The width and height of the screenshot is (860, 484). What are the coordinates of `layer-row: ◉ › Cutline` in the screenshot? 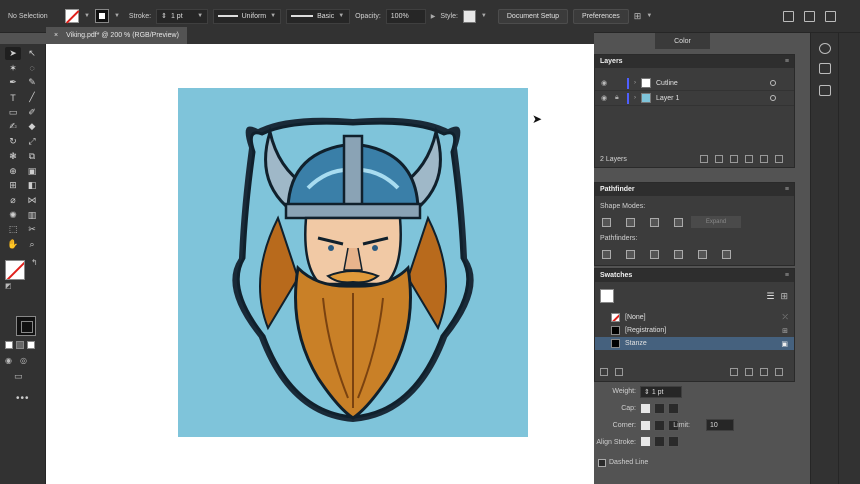 It's located at (694, 83).